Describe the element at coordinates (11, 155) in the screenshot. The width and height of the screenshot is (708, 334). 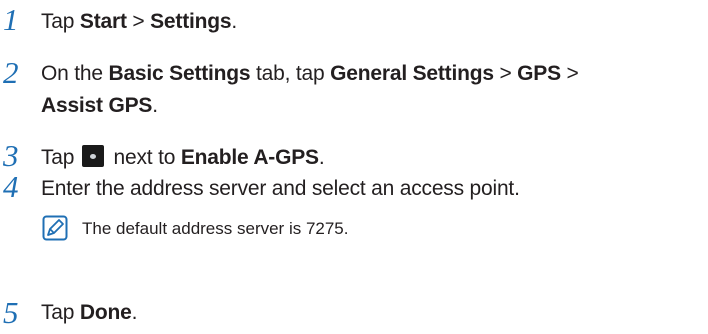
I see `step-number: 3` at that location.